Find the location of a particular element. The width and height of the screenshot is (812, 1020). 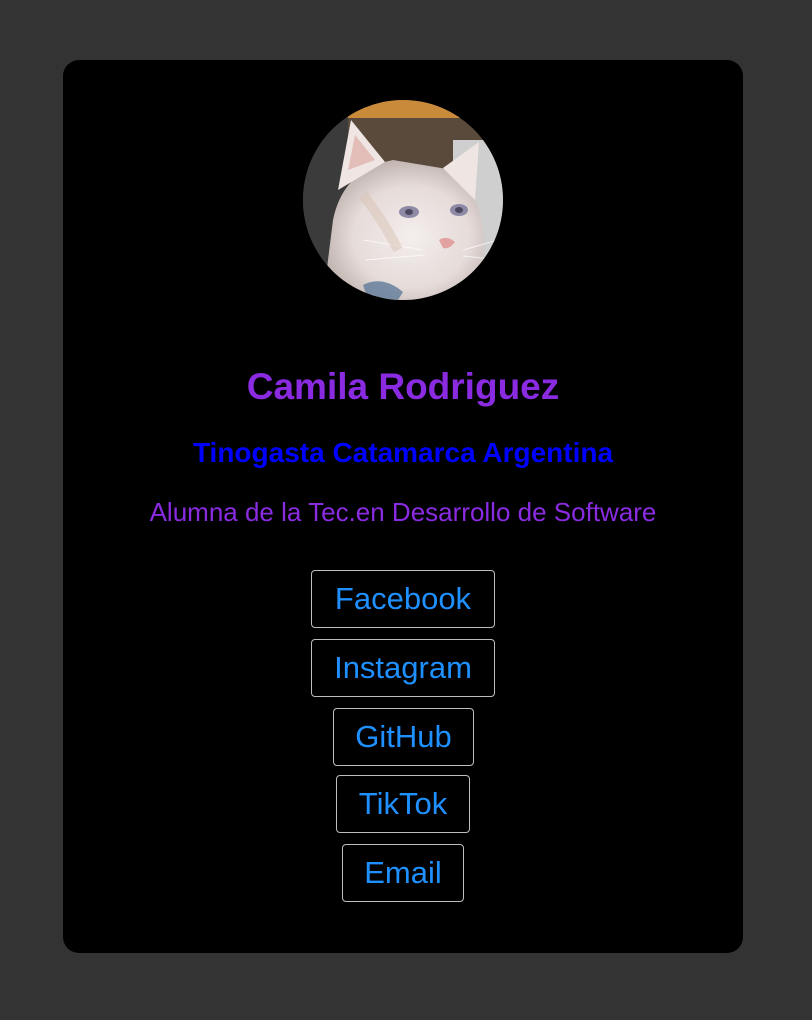

profile-name: Camila Rodriguez is located at coordinates (403, 386).